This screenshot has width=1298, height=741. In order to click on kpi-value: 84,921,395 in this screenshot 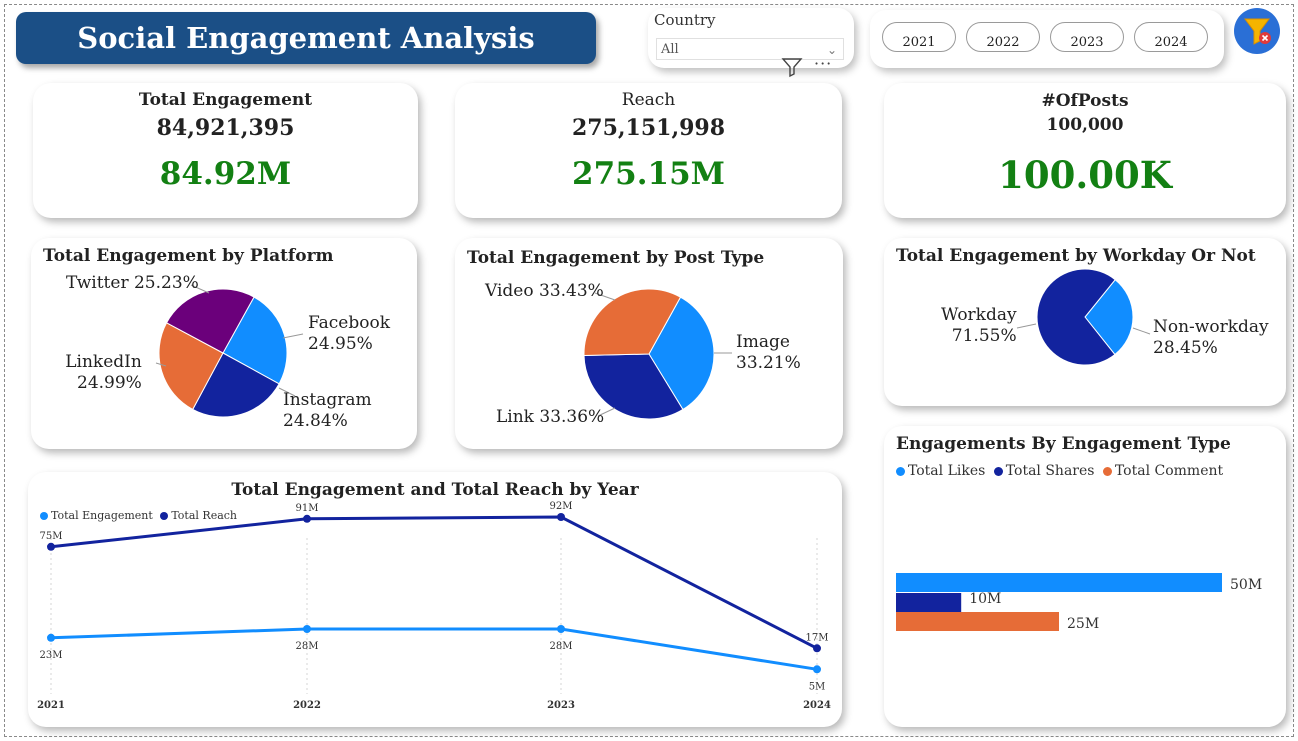, I will do `click(225, 128)`.